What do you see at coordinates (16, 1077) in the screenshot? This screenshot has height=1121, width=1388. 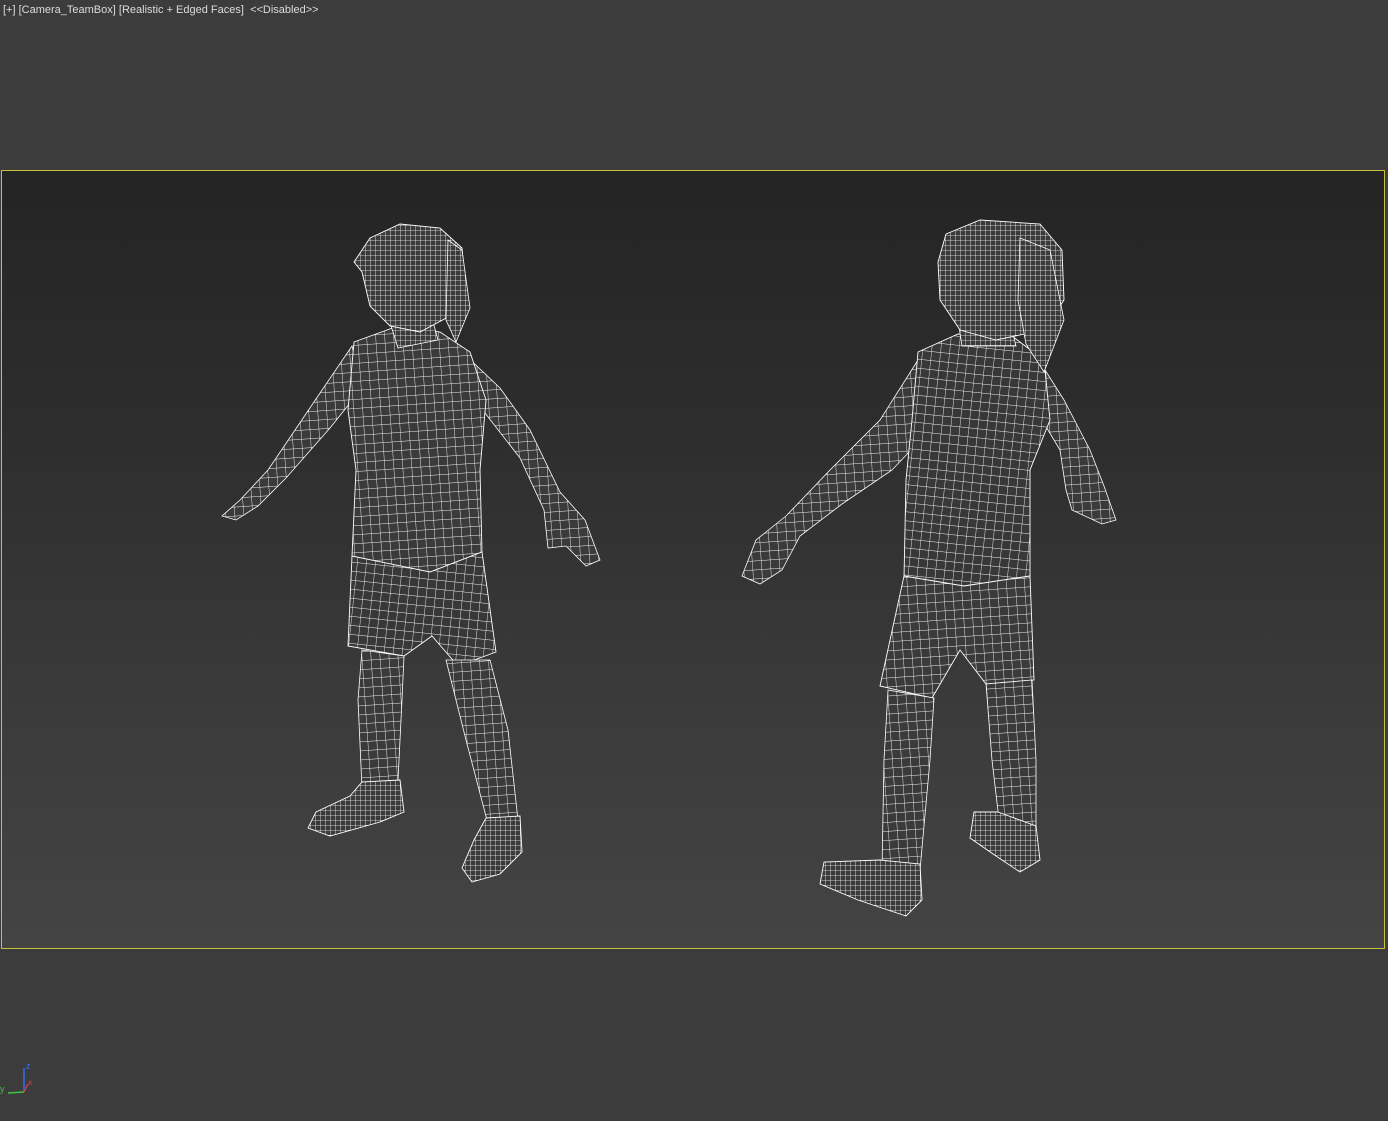 I see `axis-gizmo: z y x` at bounding box center [16, 1077].